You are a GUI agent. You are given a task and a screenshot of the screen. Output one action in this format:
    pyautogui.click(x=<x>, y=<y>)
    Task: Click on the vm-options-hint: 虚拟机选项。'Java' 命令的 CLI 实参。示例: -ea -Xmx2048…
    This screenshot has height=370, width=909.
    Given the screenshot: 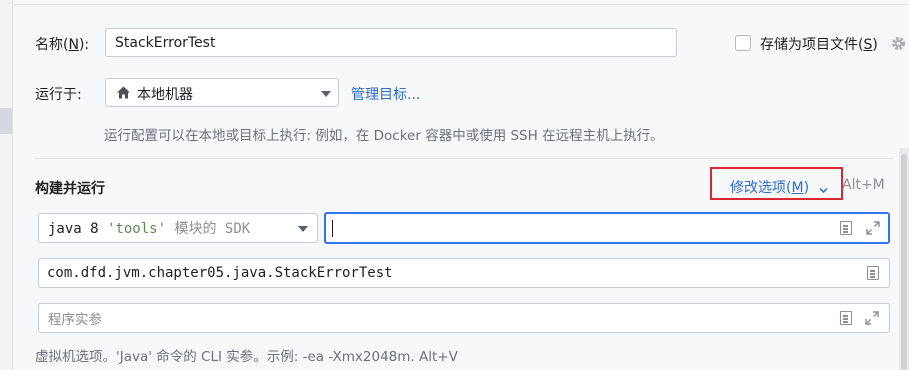 What is the action you would take?
    pyautogui.click(x=246, y=357)
    